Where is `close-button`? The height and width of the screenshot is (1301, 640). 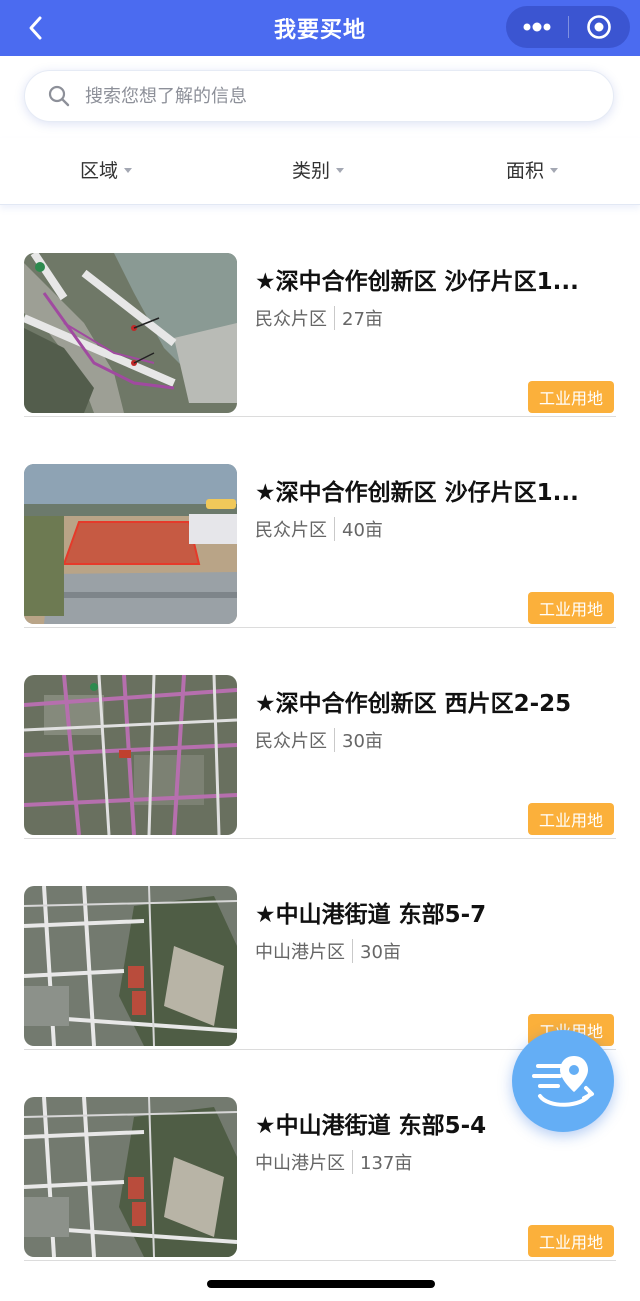 close-button is located at coordinates (600, 27).